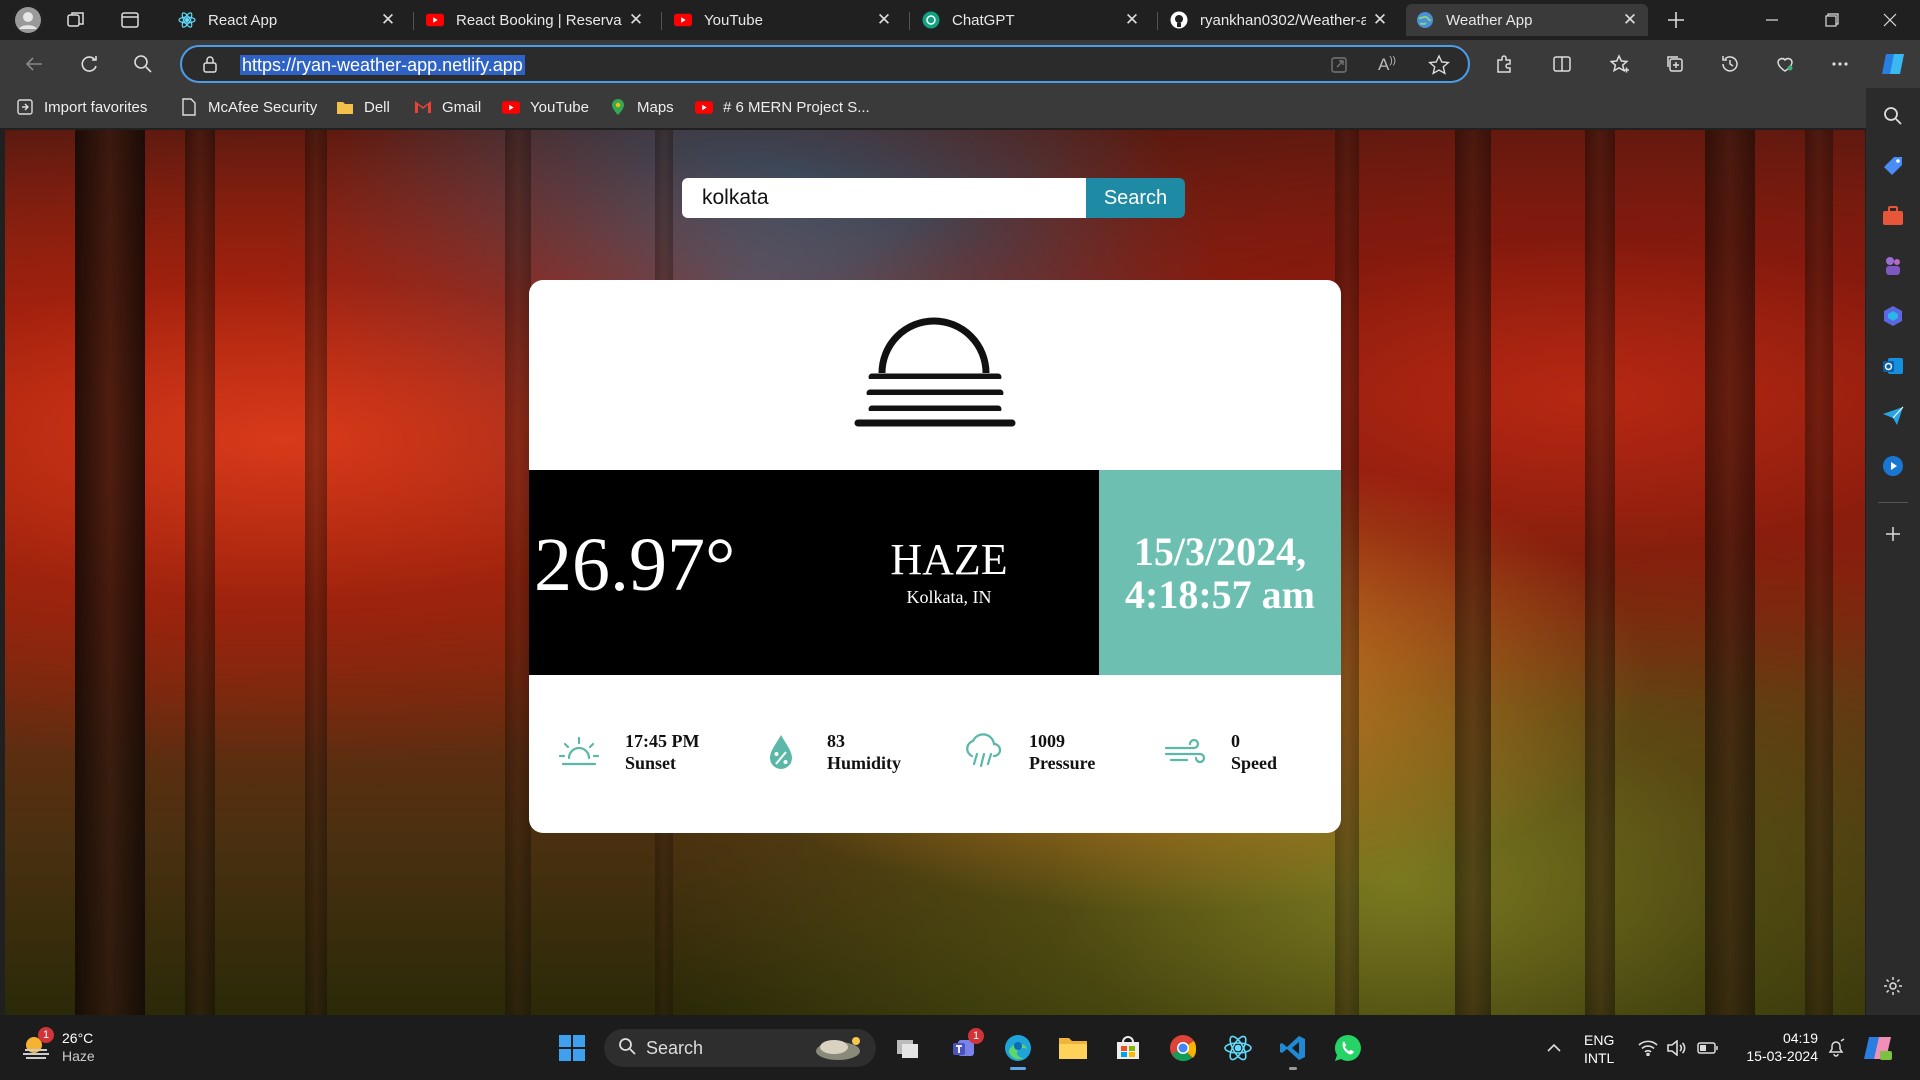 Image resolution: width=1920 pixels, height=1080 pixels. I want to click on stat-pressure: 1009 Pressure, so click(1028, 752).